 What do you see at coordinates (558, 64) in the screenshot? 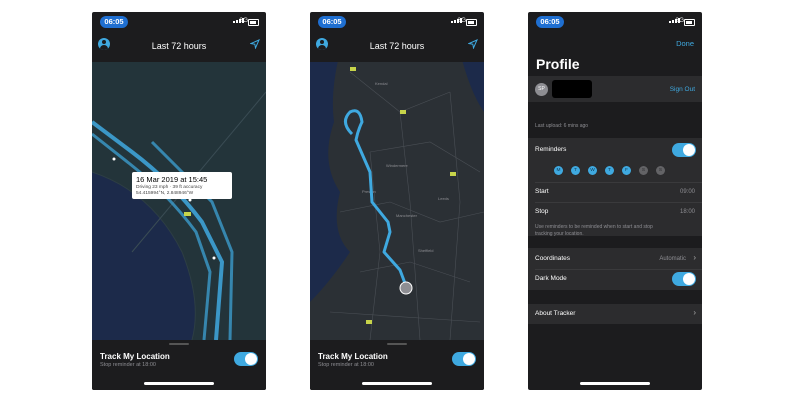
I see `page-title: Profile` at bounding box center [558, 64].